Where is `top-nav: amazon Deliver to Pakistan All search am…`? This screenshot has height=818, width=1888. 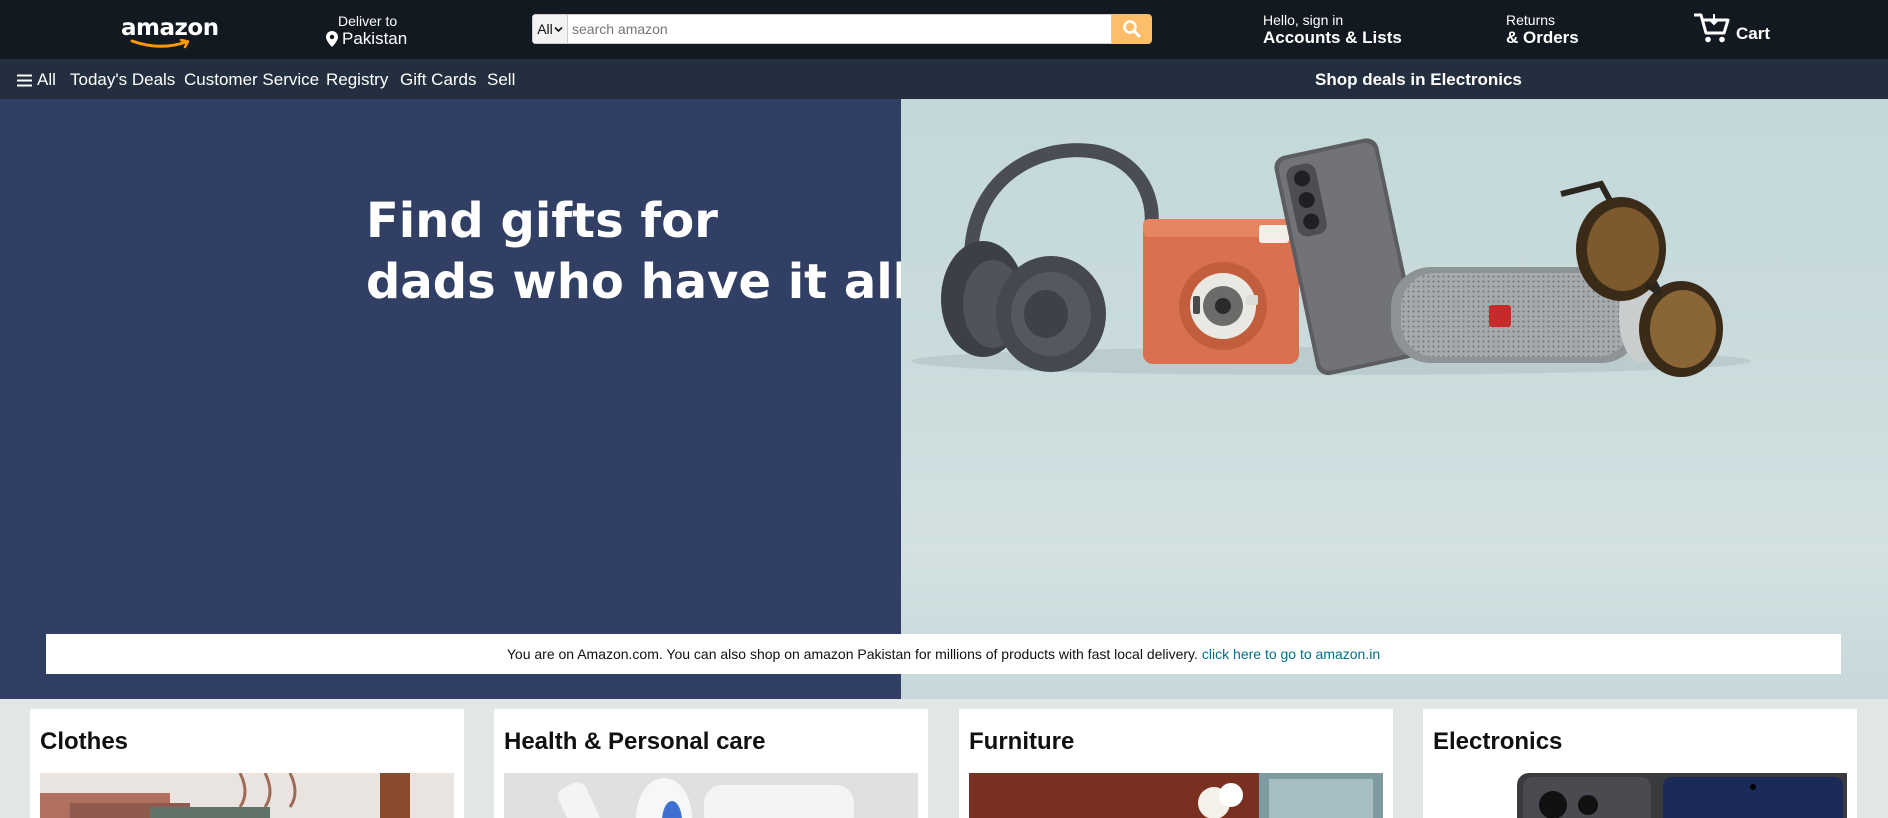 top-nav: amazon Deliver to Pakistan All search am… is located at coordinates (944, 29).